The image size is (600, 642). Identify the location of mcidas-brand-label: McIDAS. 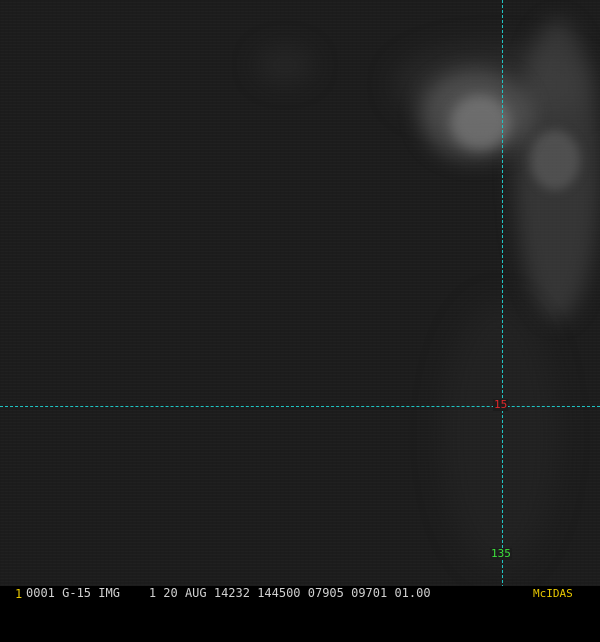
(553, 593).